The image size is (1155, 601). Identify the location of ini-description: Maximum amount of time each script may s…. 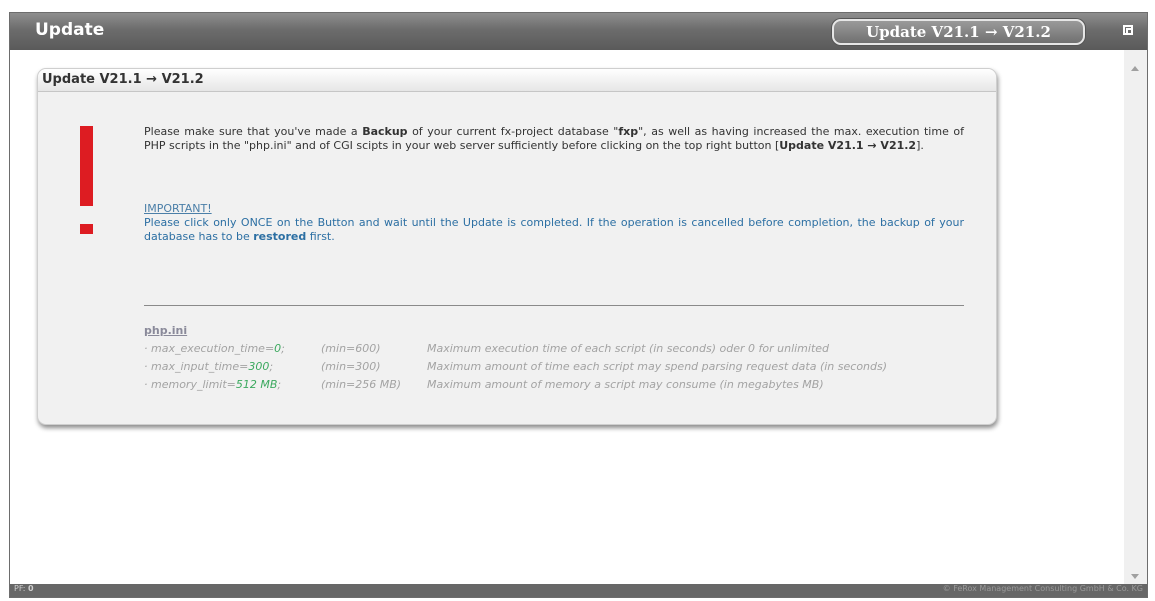
(657, 366).